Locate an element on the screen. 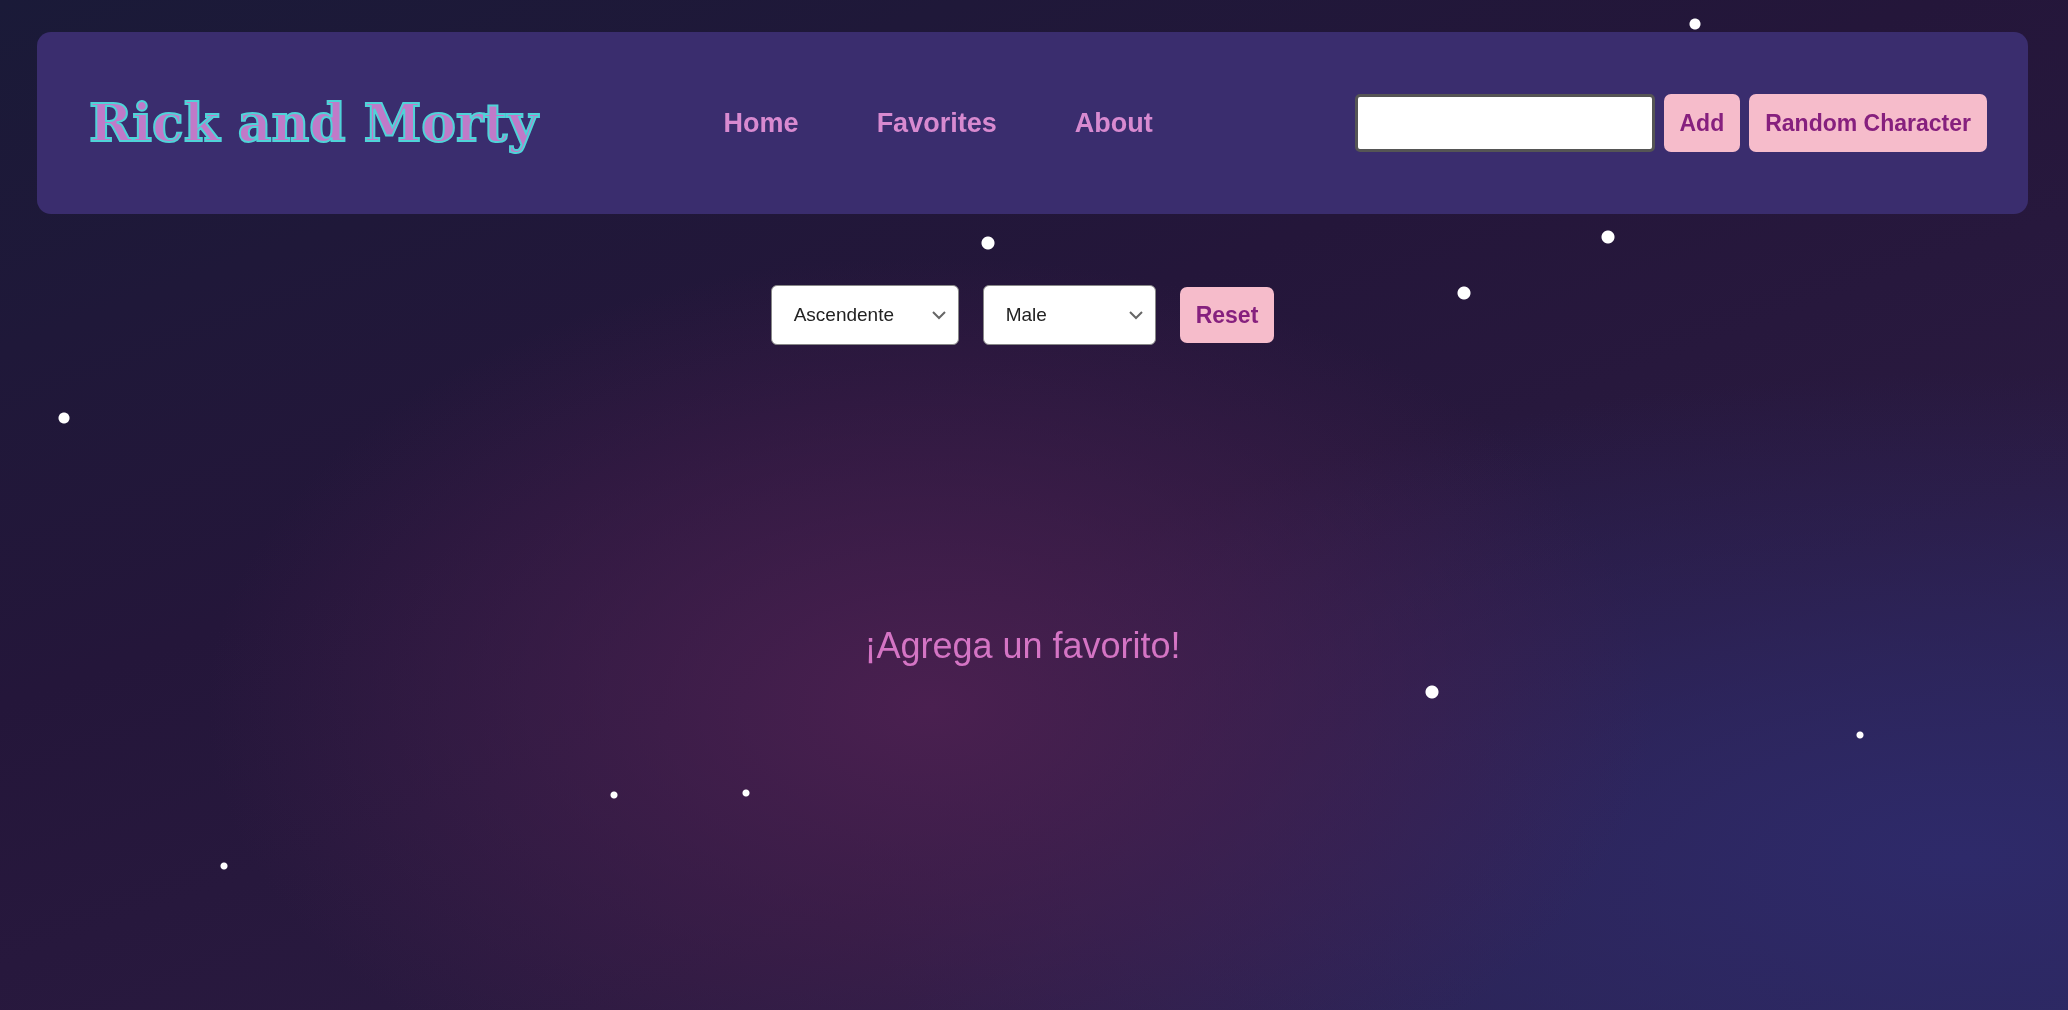 Image resolution: width=2068 pixels, height=1010 pixels. nav-button: Add is located at coordinates (1702, 123).